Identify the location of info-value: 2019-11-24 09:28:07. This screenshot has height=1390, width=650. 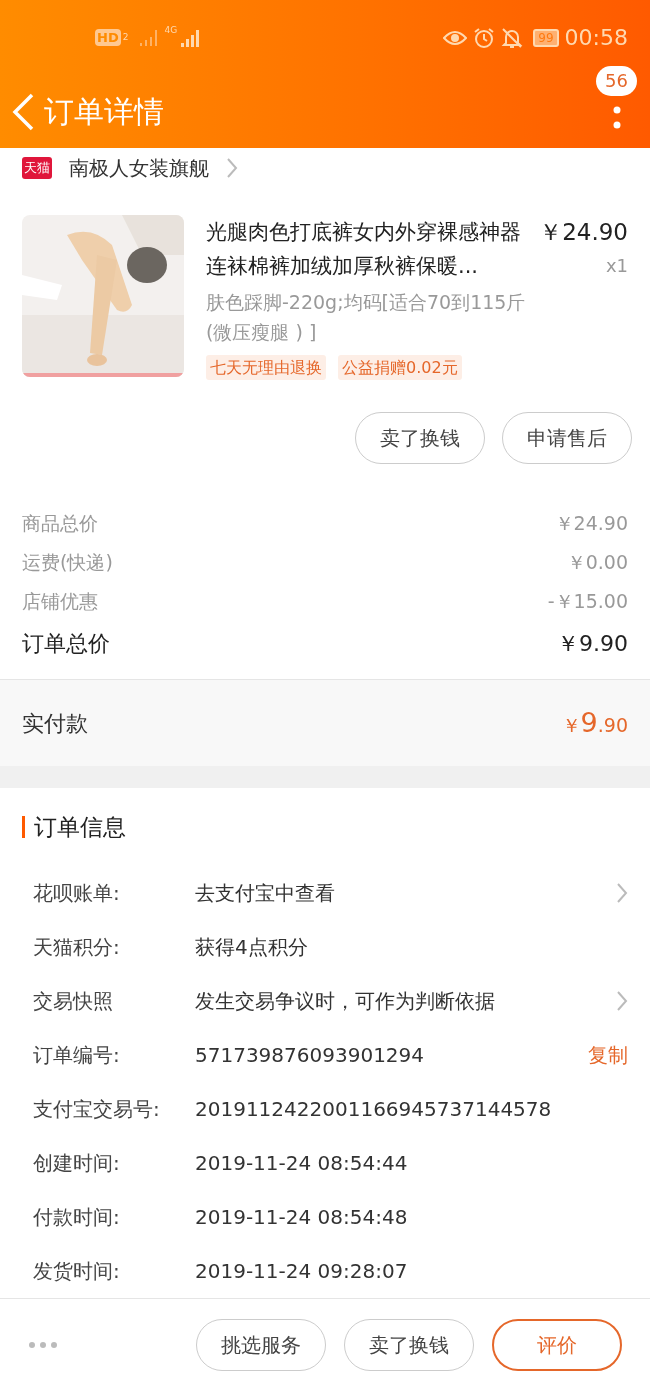
(302, 1271).